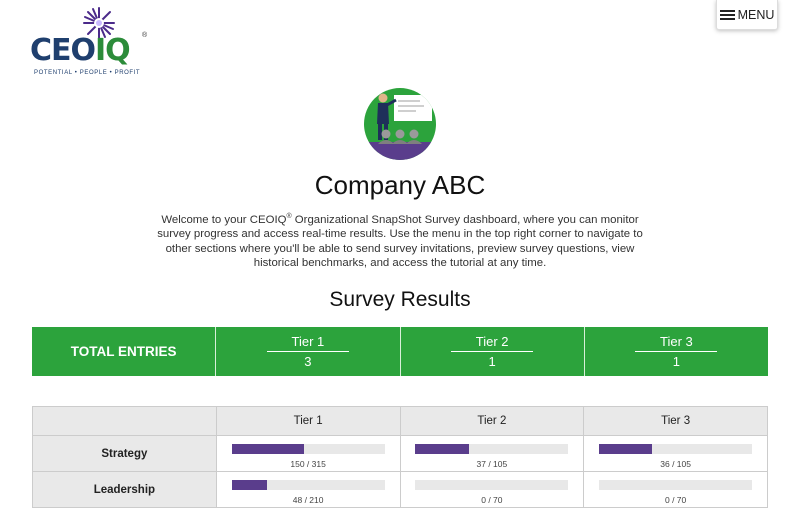 This screenshot has width=800, height=509. I want to click on progress-text: 48 / 210, so click(308, 500).